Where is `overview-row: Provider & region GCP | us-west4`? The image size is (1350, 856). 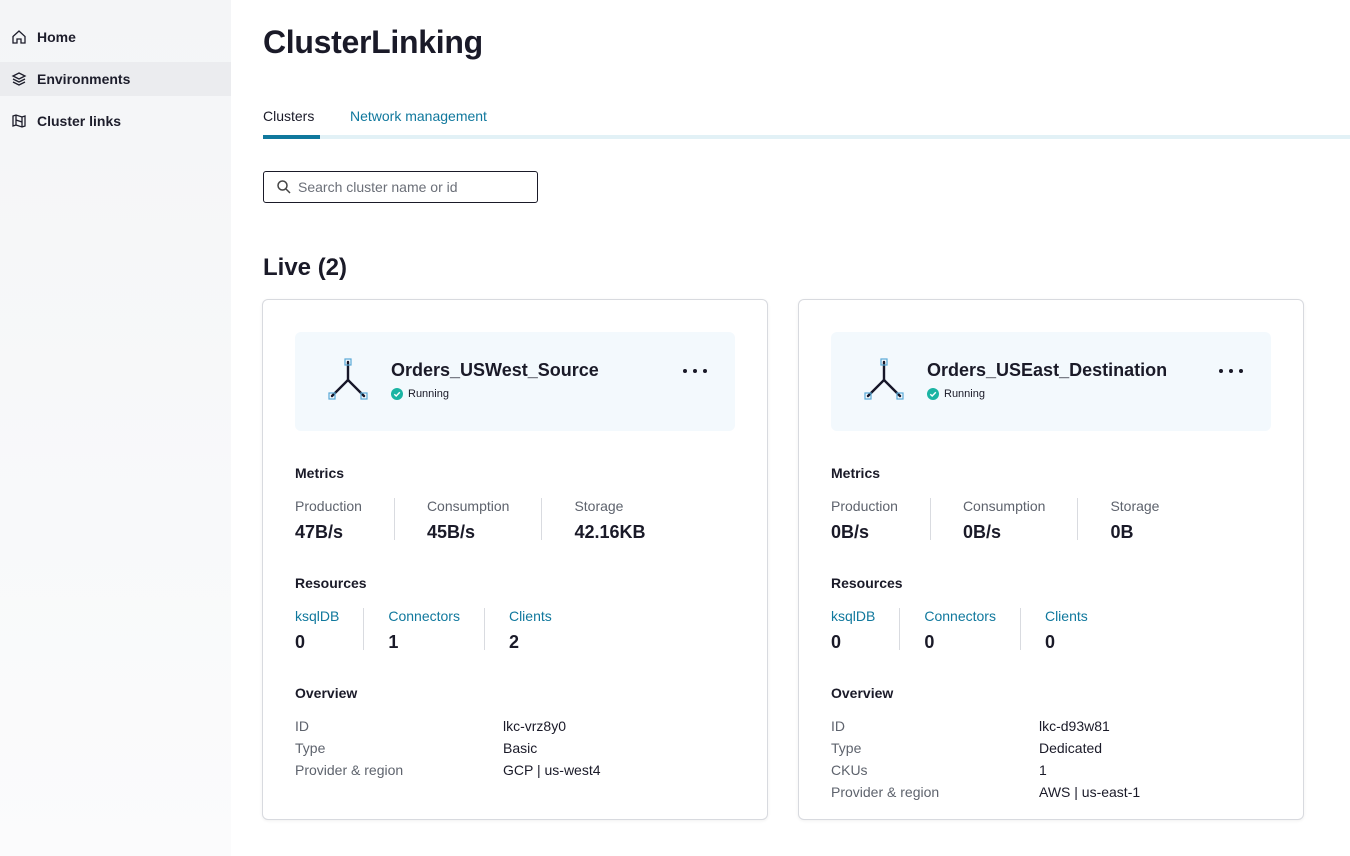 overview-row: Provider & region GCP | us-west4 is located at coordinates (505, 773).